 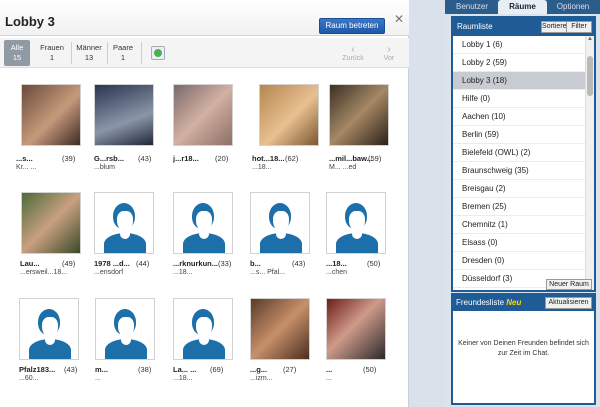 I want to click on close-icon: ✕, so click(x=399, y=19).